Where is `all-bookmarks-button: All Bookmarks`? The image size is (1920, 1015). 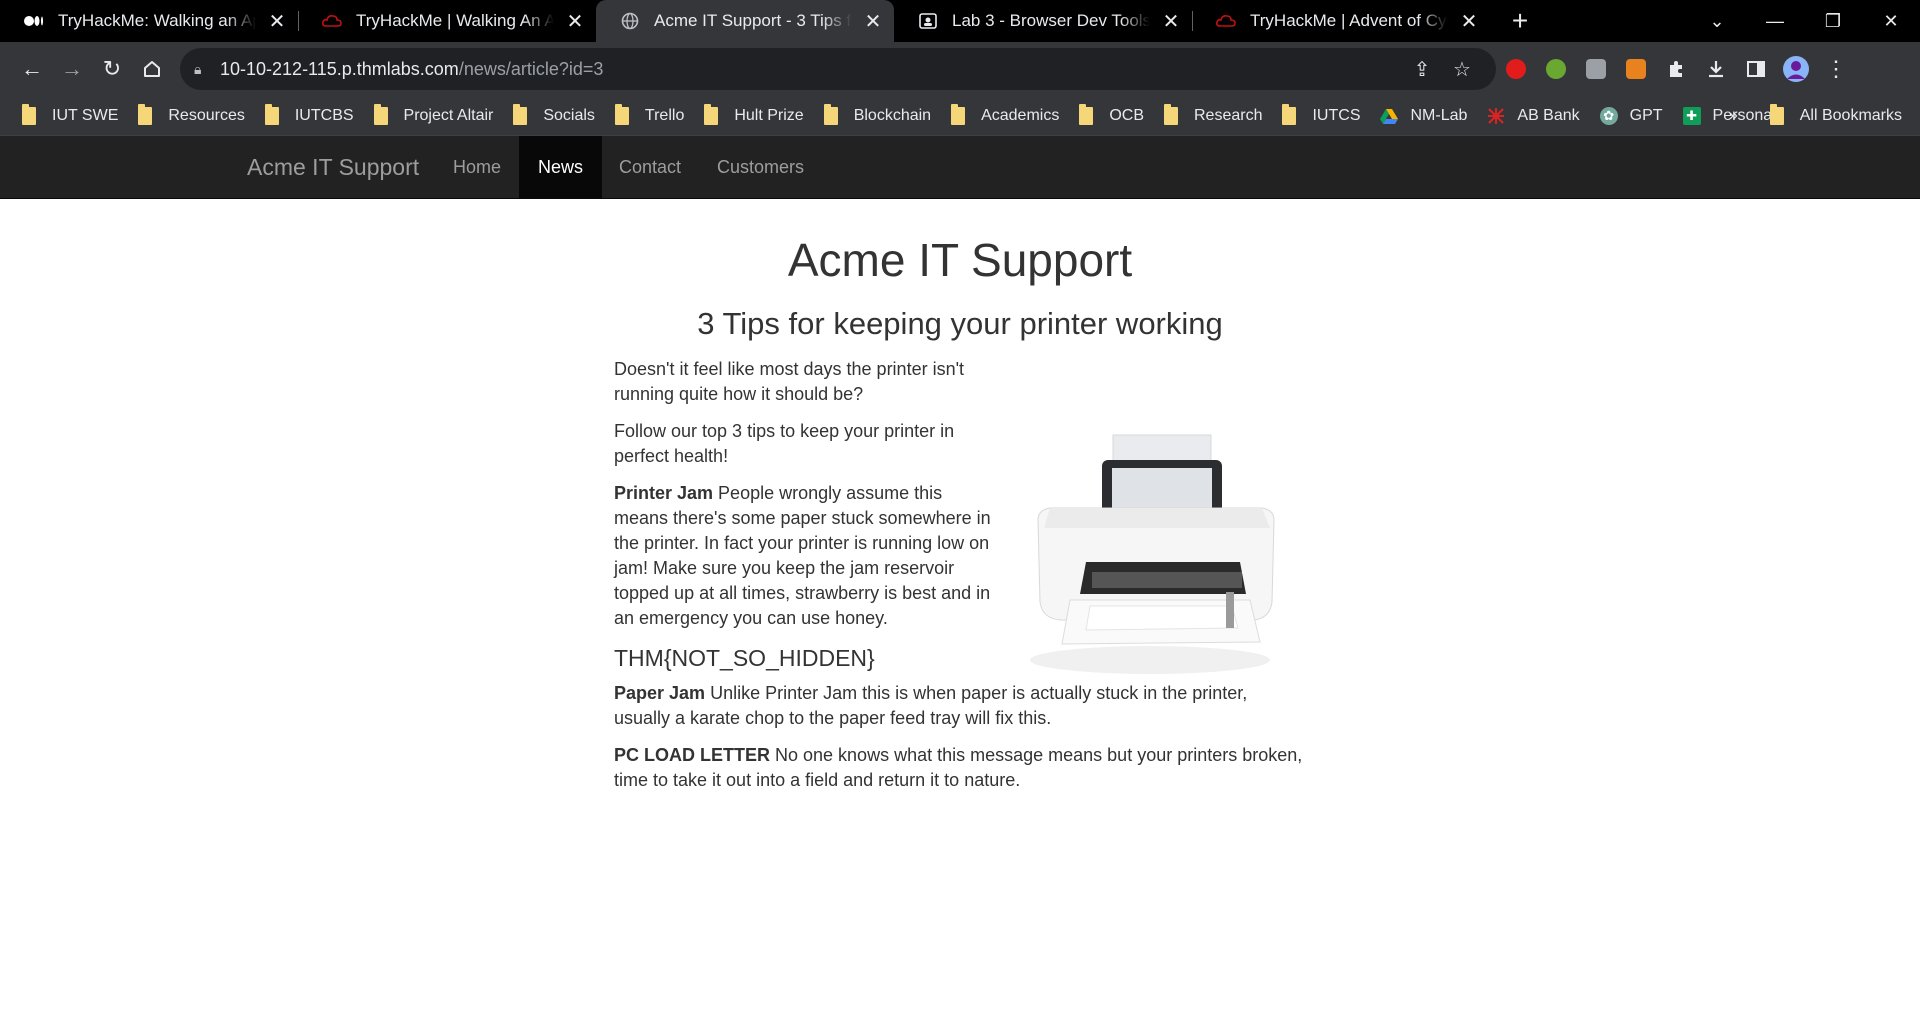
all-bookmarks-button: All Bookmarks is located at coordinates (1836, 116).